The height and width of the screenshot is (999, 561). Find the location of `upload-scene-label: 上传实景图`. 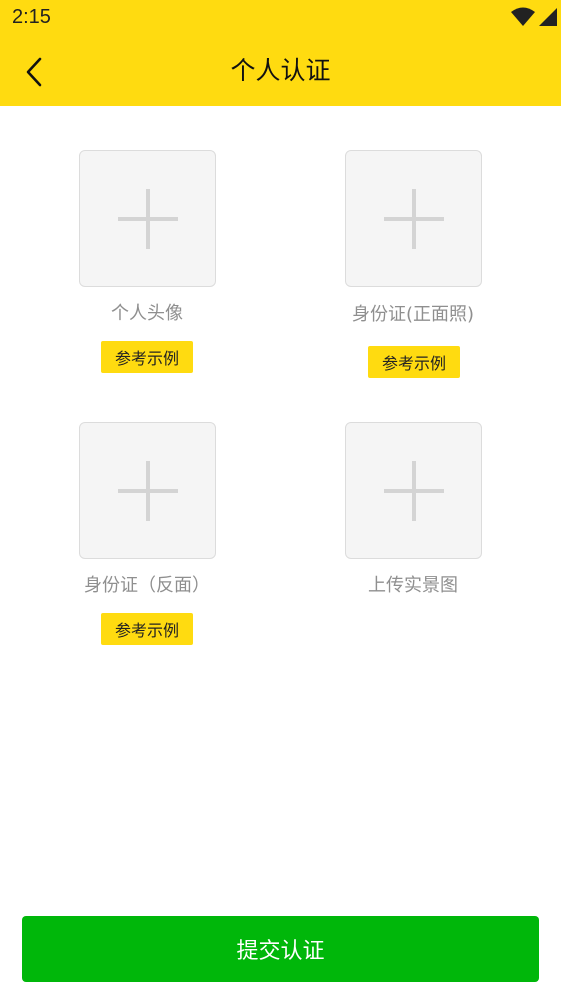

upload-scene-label: 上传实景图 is located at coordinates (413, 585).